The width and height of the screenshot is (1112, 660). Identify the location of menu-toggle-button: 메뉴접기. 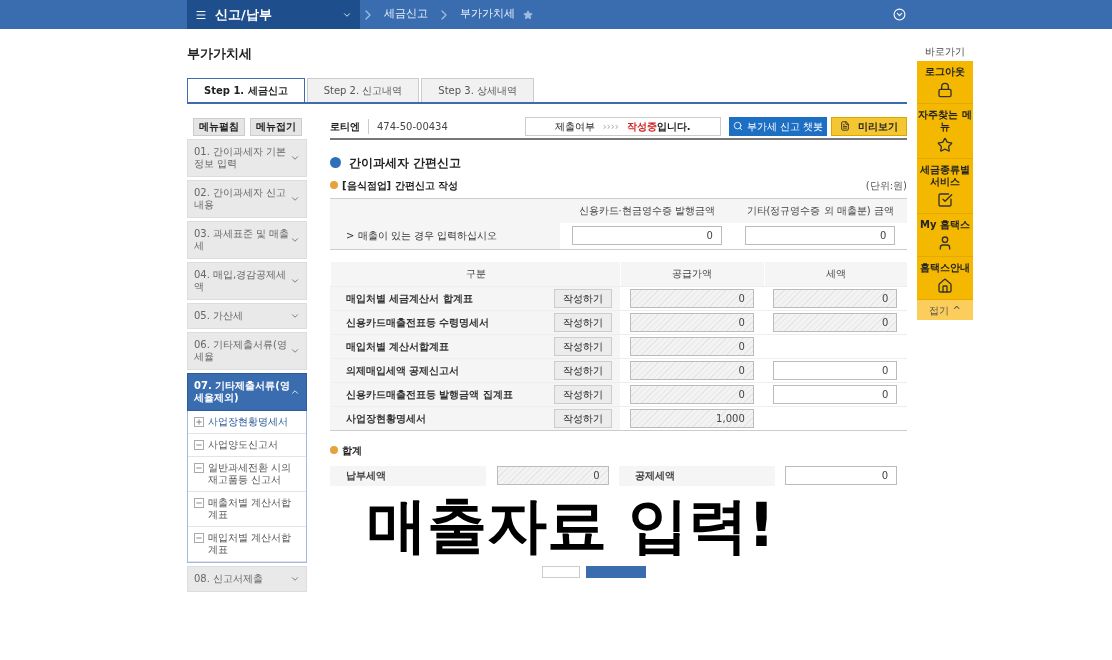
(275, 126).